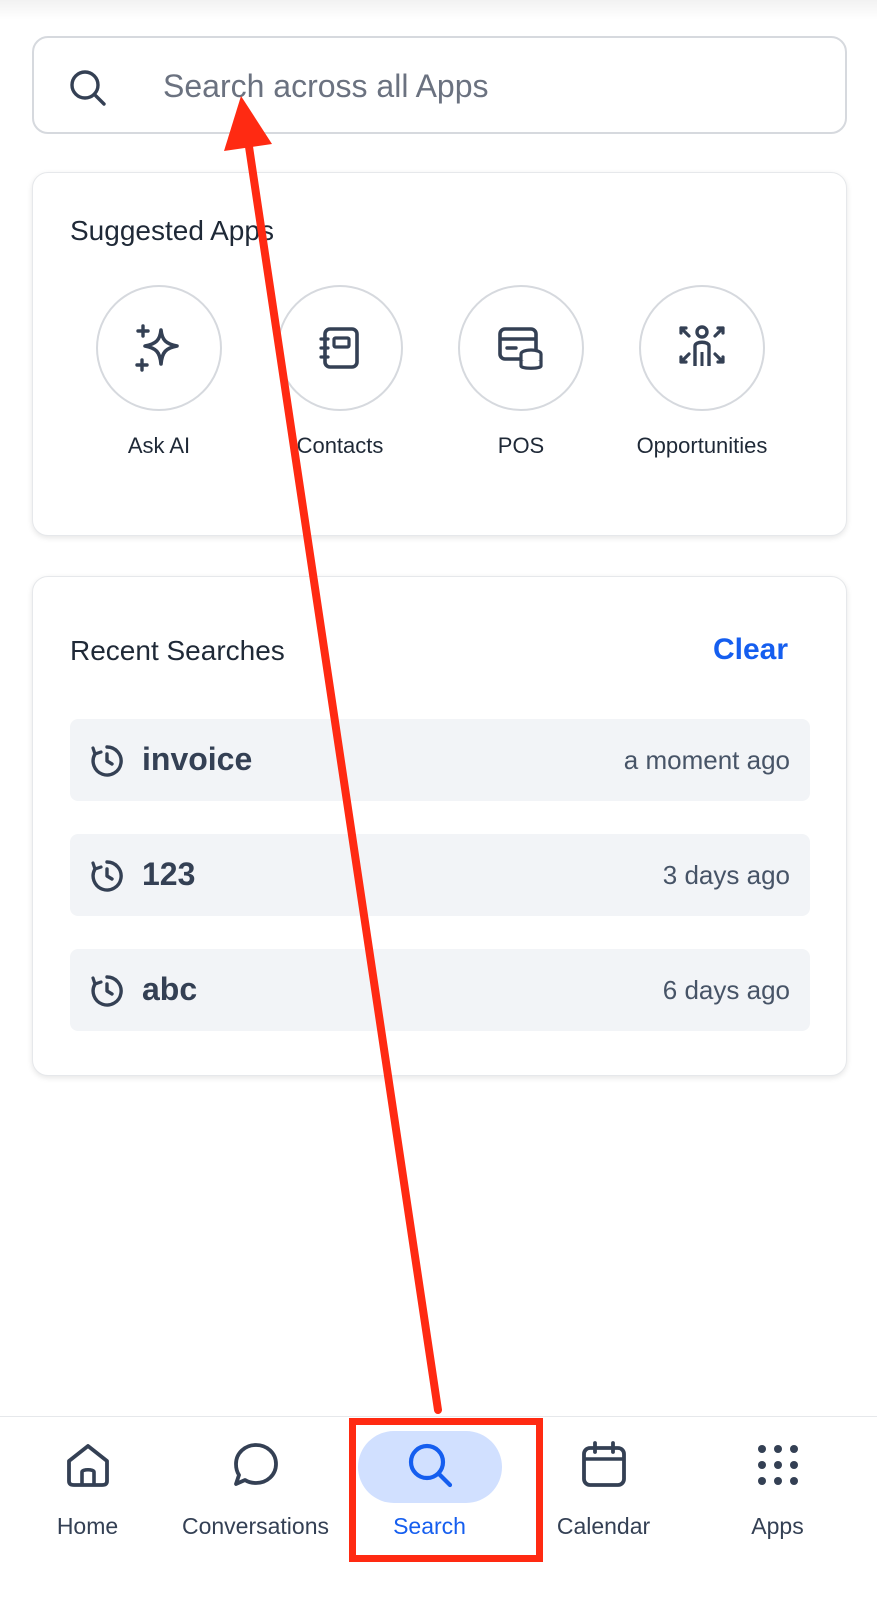 The image size is (877, 1600). I want to click on recent-search-time: 3 days ago, so click(726, 875).